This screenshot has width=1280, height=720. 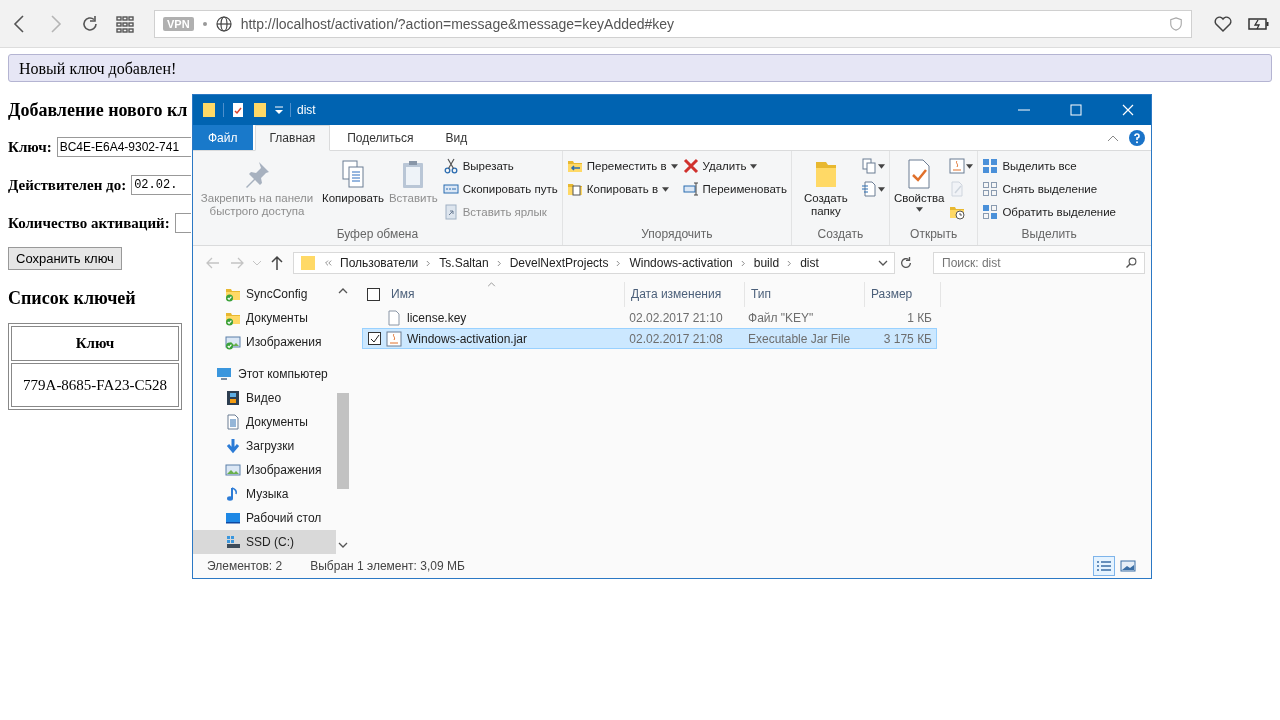 I want to click on ribbon-tab: Поделиться, so click(x=380, y=137).